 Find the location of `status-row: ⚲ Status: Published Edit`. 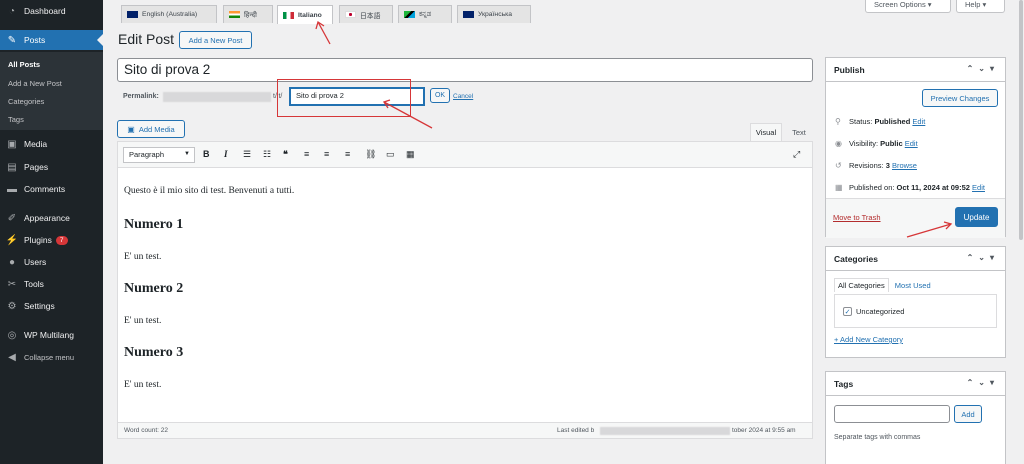

status-row: ⚲ Status: Published Edit is located at coordinates (880, 121).